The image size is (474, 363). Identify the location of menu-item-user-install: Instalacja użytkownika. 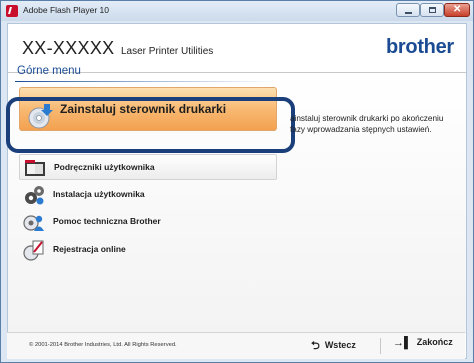
(148, 195).